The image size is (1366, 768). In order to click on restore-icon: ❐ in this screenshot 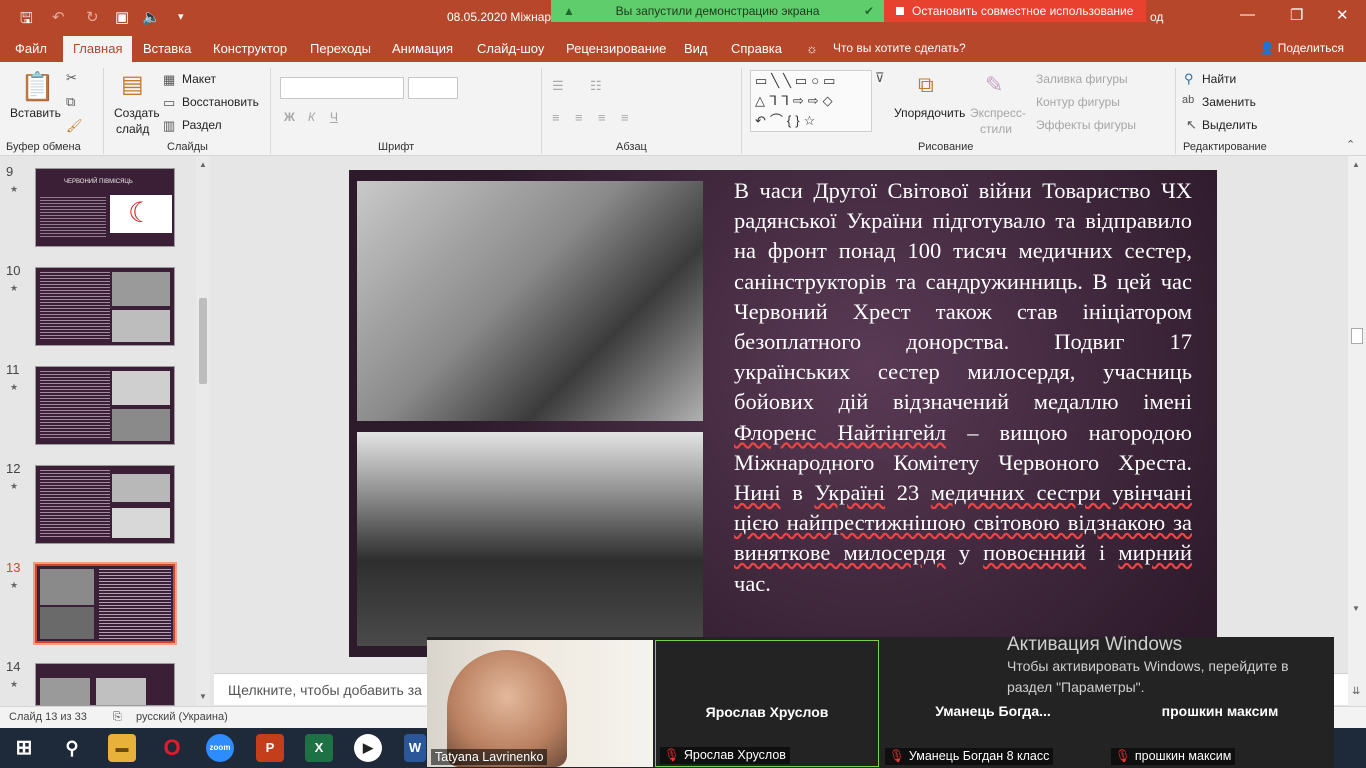, I will do `click(1296, 15)`.